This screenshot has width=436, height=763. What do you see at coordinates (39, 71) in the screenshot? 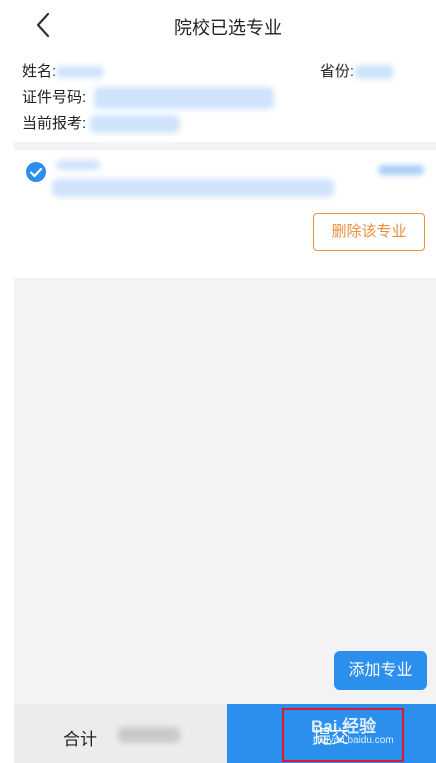
I see `name-label: 姓名:` at bounding box center [39, 71].